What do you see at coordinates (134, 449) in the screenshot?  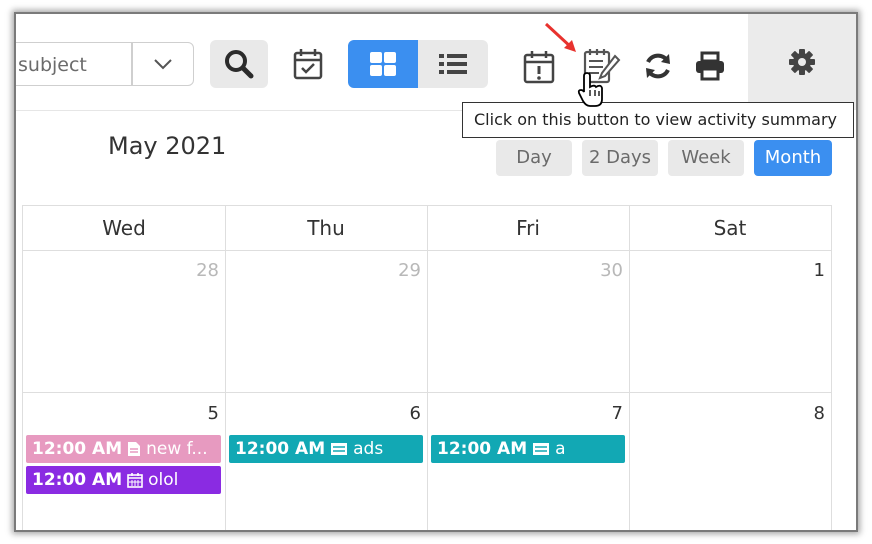 I see `document-icon` at bounding box center [134, 449].